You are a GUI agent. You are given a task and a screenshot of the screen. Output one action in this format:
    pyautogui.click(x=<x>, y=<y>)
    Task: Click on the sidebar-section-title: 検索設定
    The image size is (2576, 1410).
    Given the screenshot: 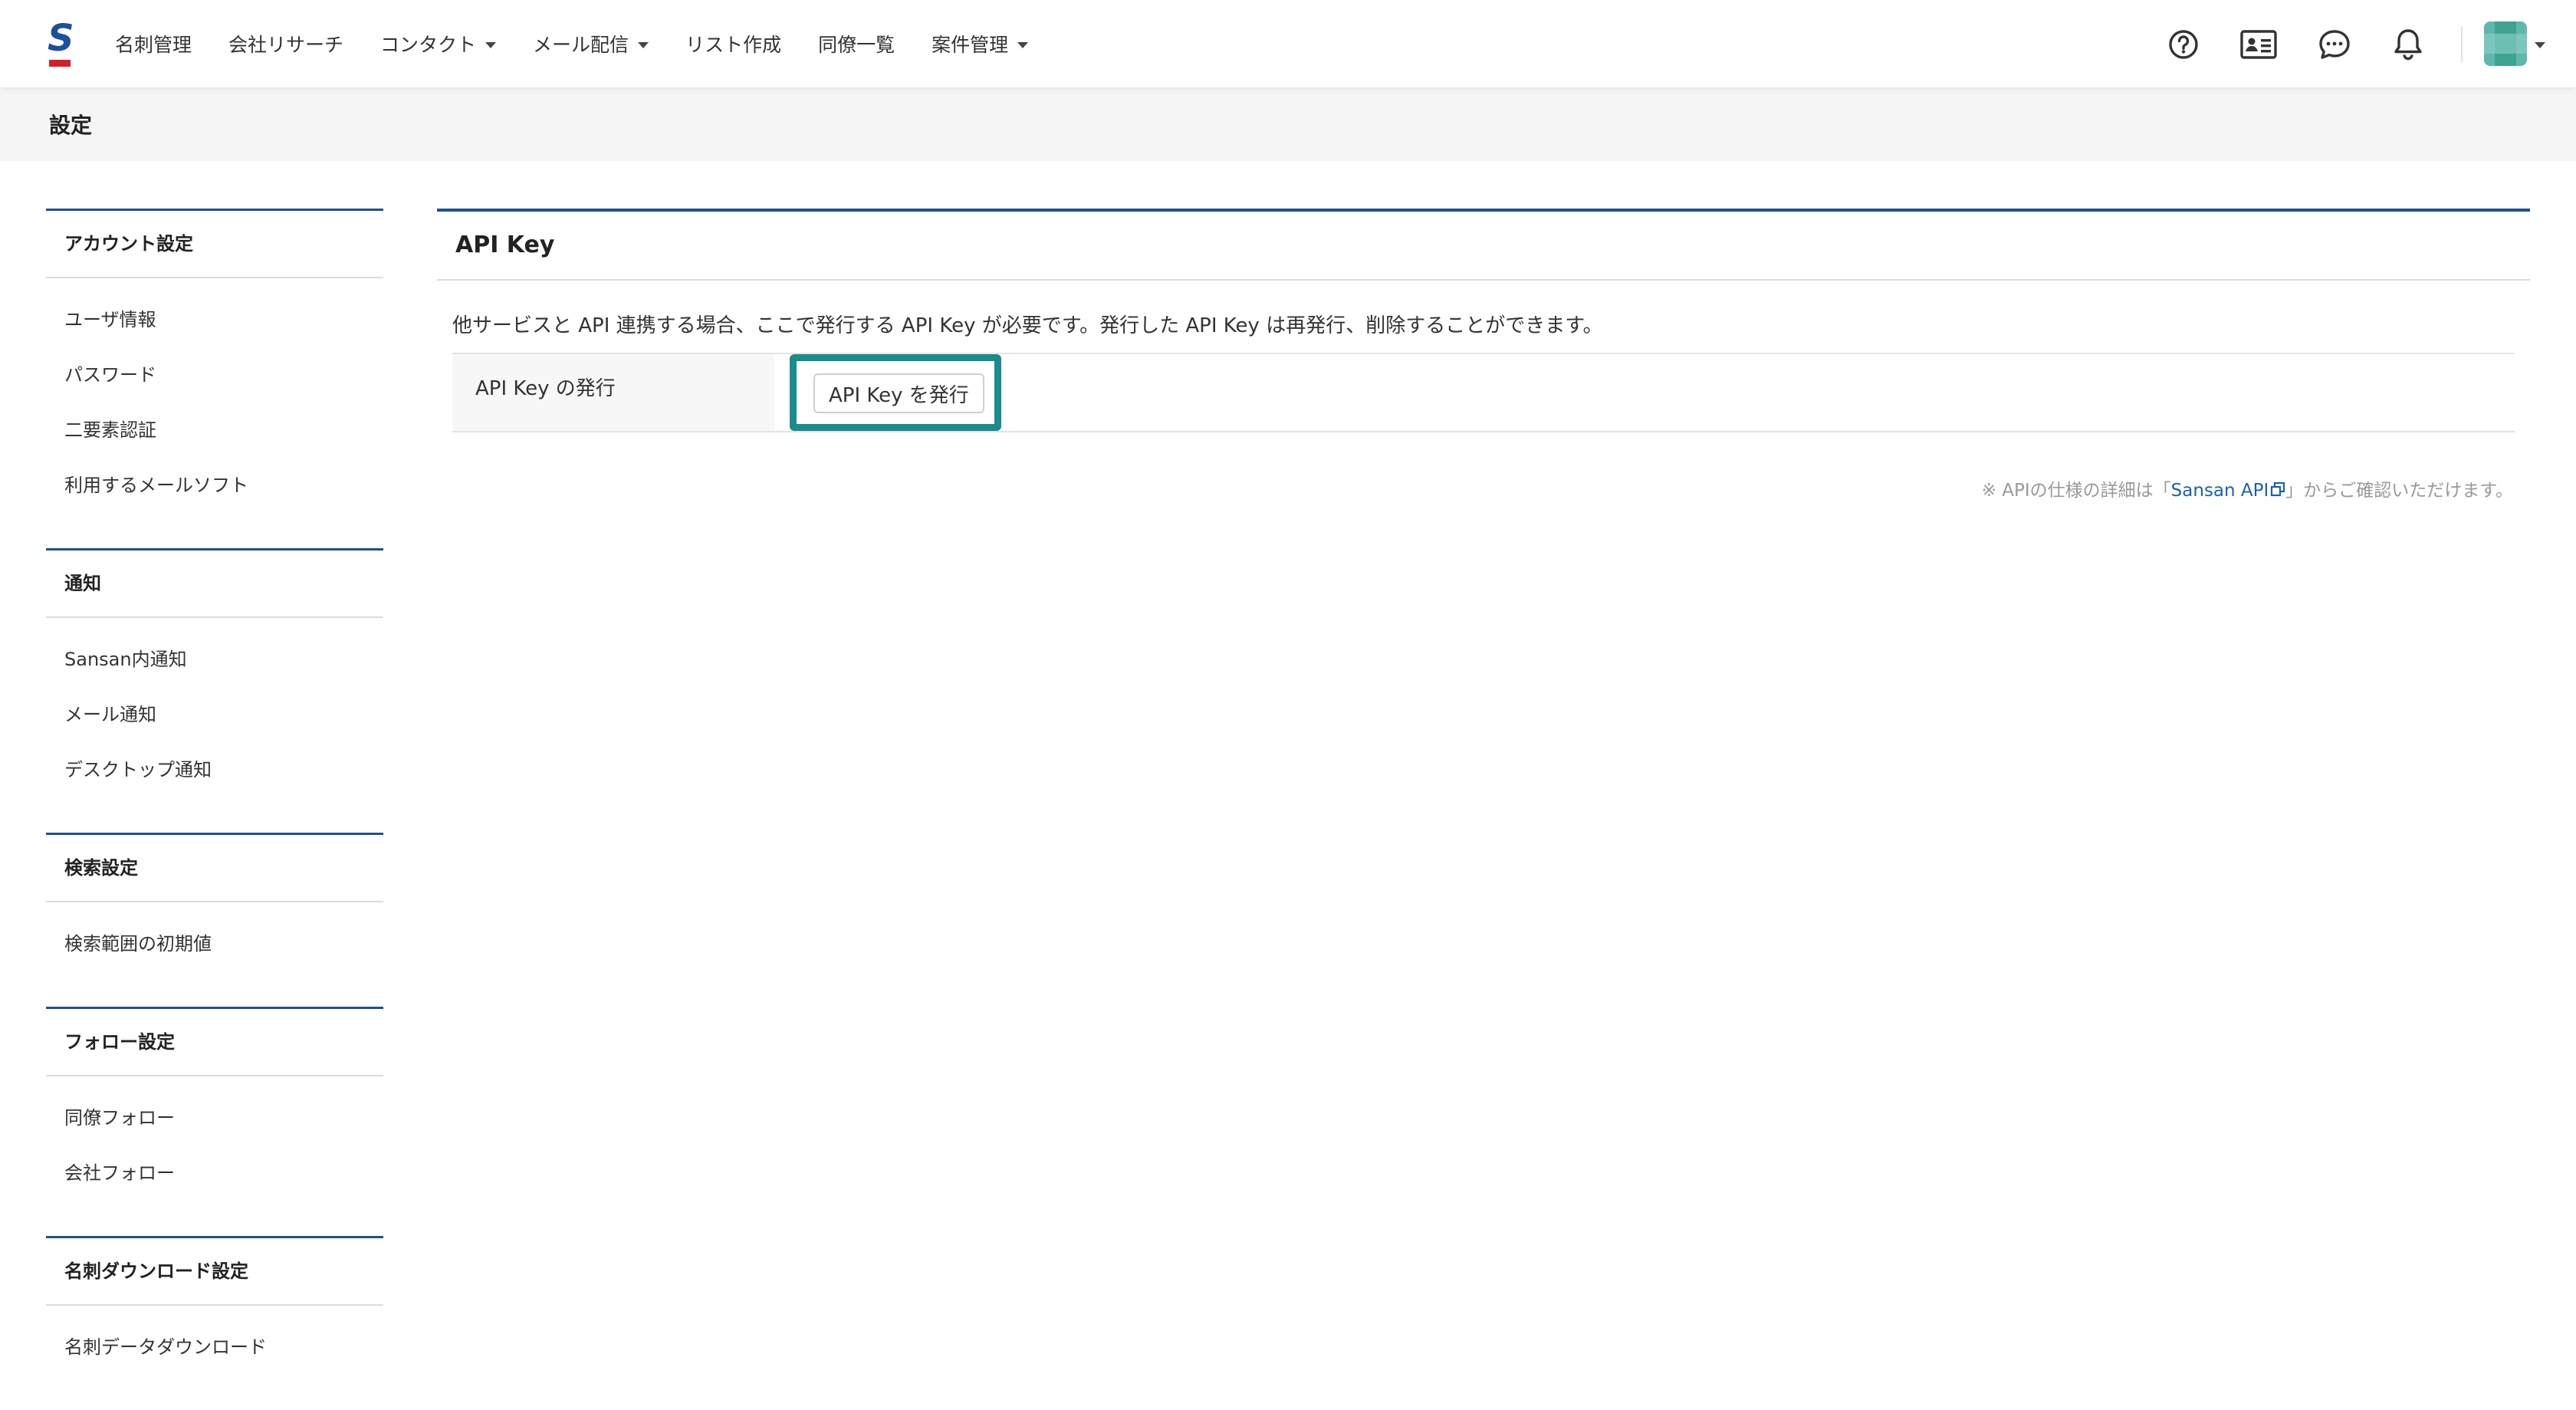 What is the action you would take?
    pyautogui.click(x=215, y=868)
    